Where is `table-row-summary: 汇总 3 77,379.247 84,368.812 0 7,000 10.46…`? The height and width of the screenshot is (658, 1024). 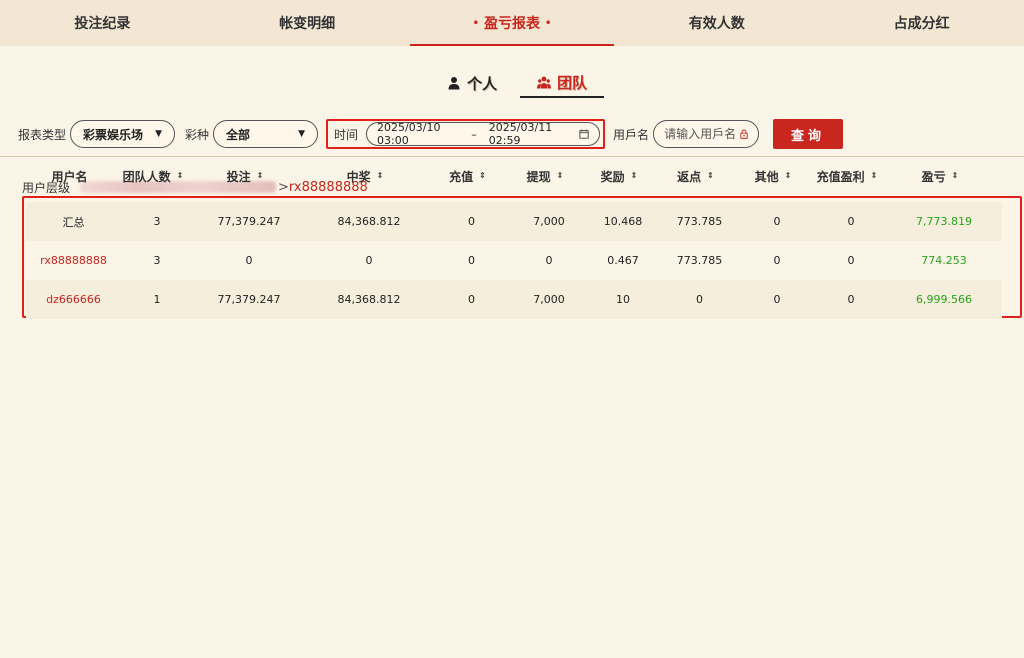
table-row-summary: 汇总 3 77,379.247 84,368.812 0 7,000 10.46… is located at coordinates (514, 221).